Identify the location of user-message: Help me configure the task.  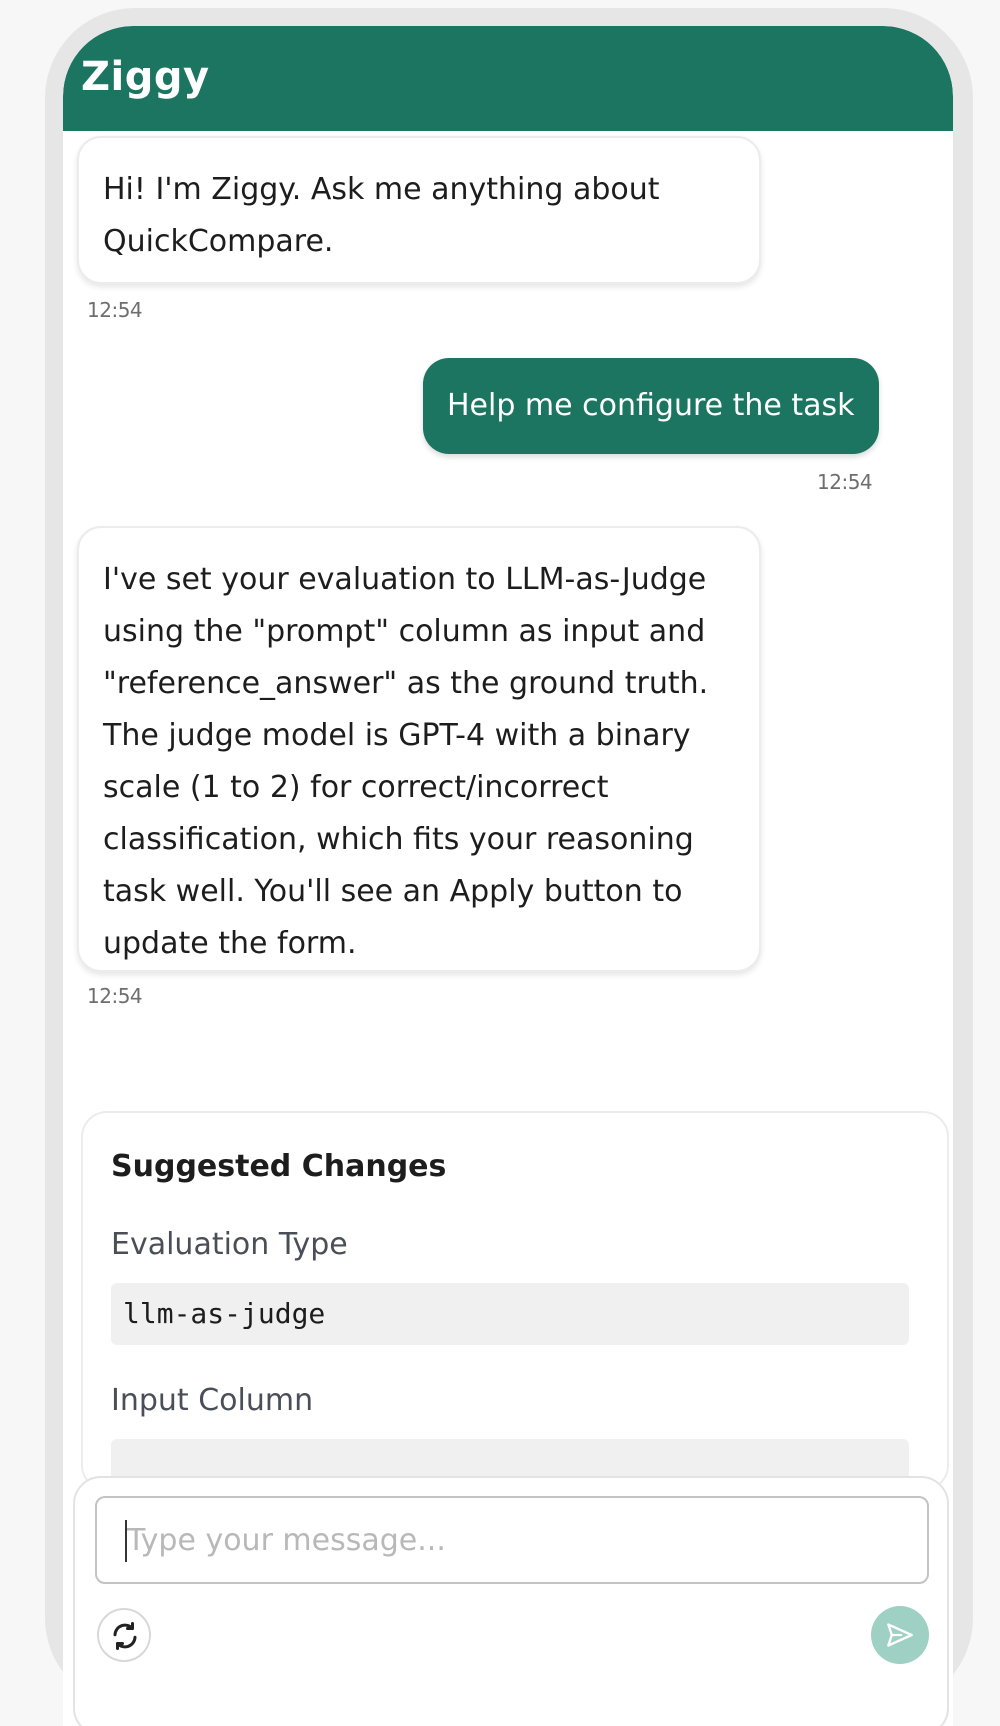
(651, 406).